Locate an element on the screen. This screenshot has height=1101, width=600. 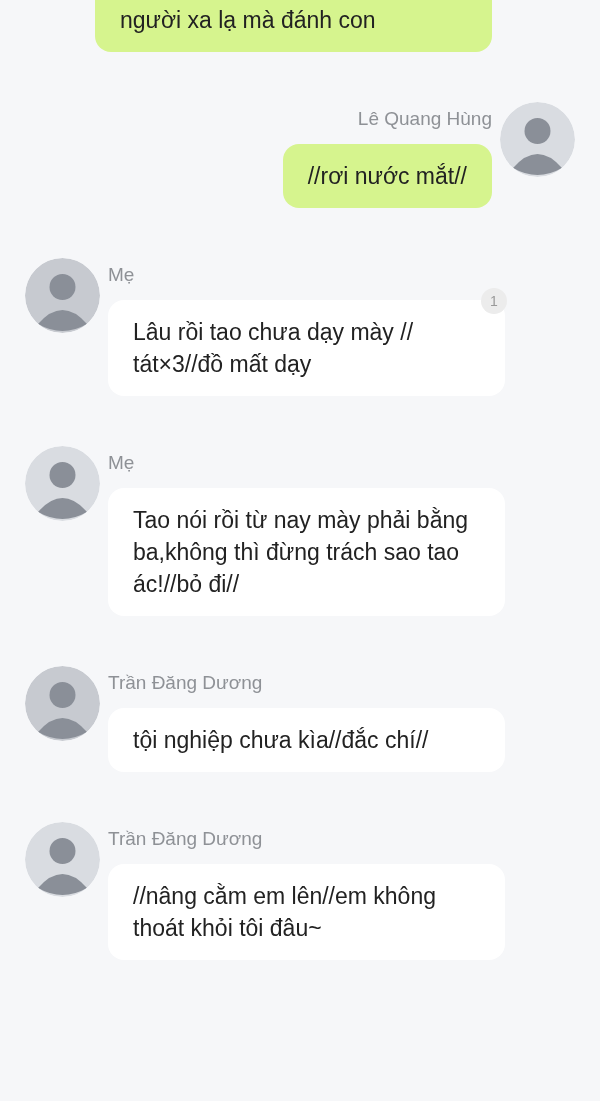
read-count-badge: 1 is located at coordinates (494, 301).